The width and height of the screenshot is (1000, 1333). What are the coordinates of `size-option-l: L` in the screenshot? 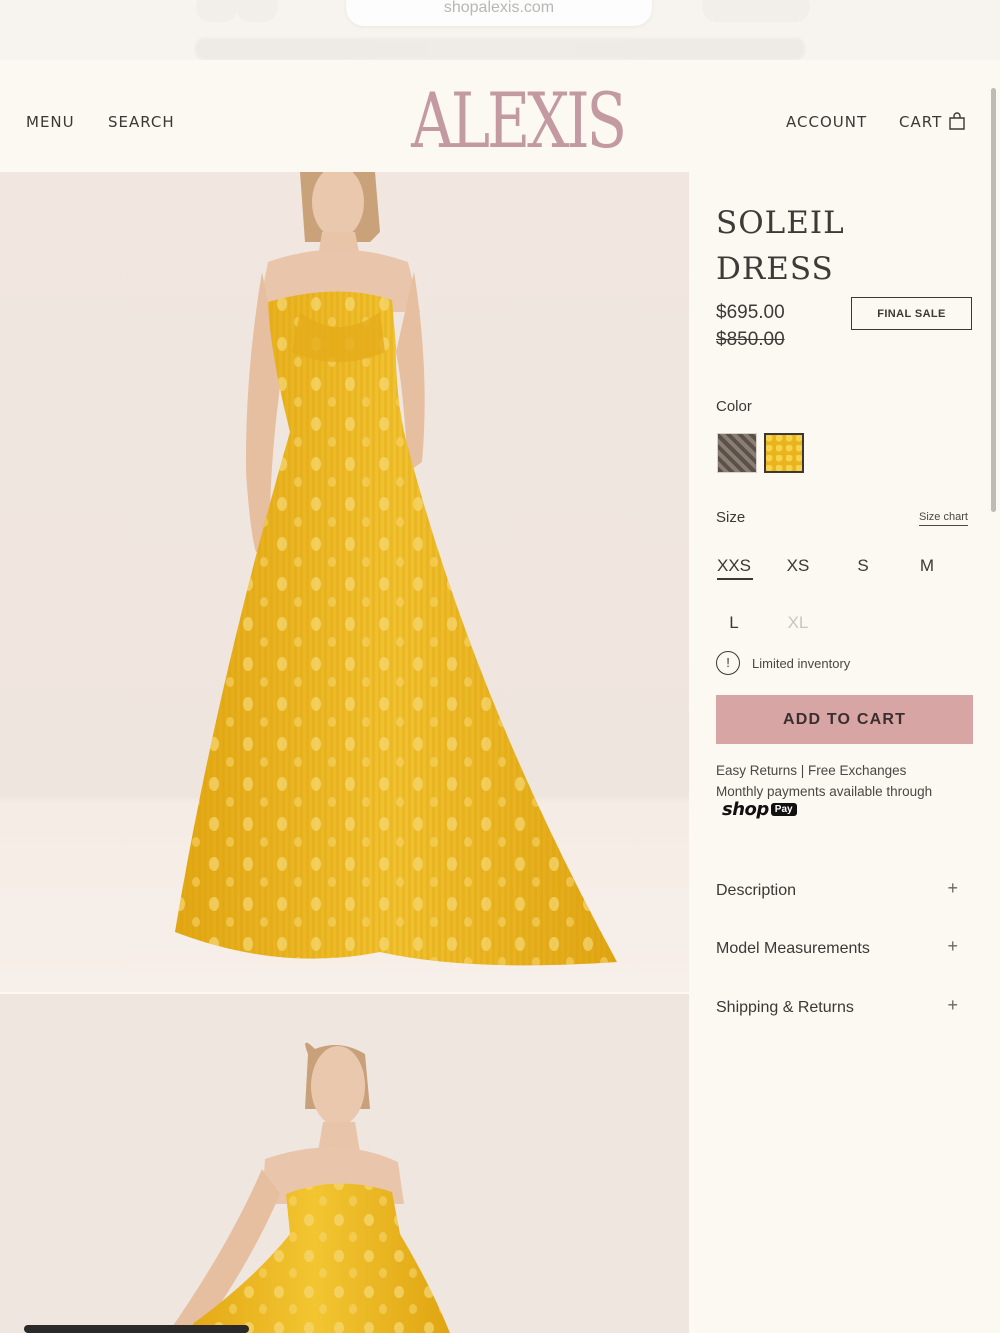 It's located at (734, 623).